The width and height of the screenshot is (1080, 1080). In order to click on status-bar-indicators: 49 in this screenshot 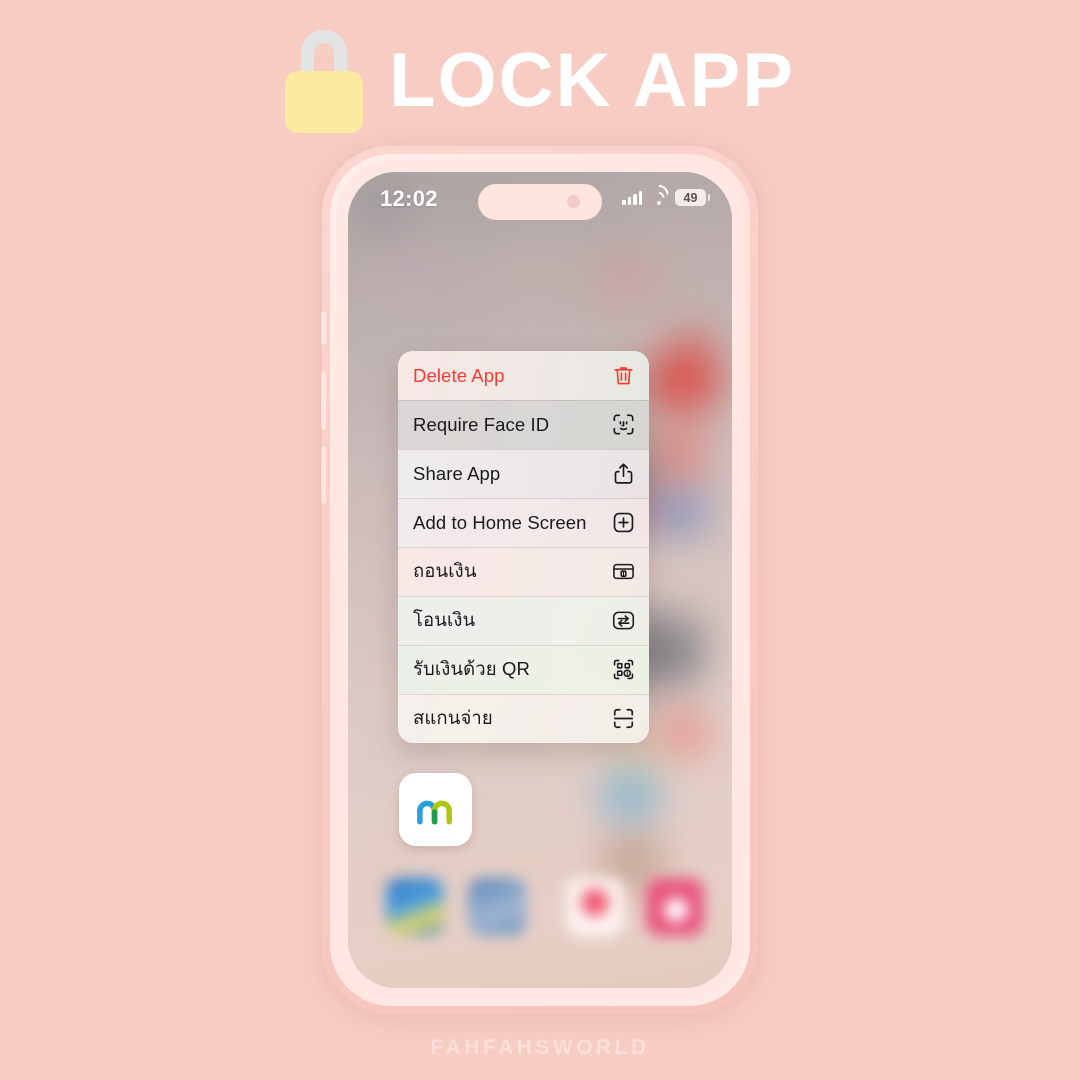, I will do `click(666, 194)`.